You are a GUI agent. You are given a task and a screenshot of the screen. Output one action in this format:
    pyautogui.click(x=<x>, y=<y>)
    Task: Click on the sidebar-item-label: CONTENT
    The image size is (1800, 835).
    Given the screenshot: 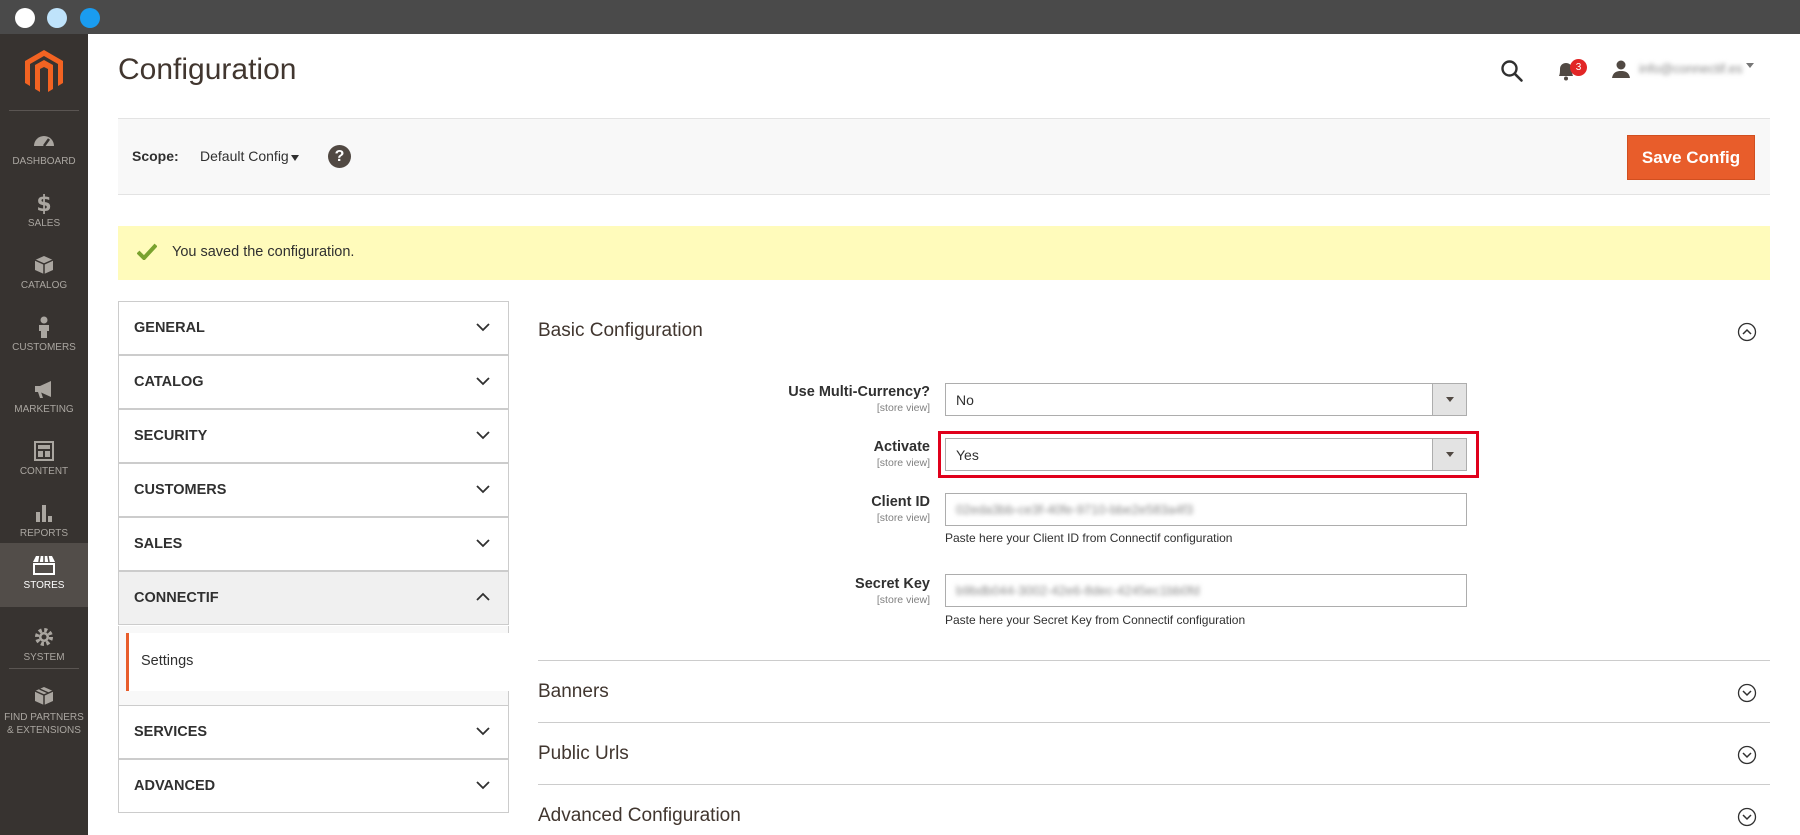 What is the action you would take?
    pyautogui.click(x=44, y=471)
    